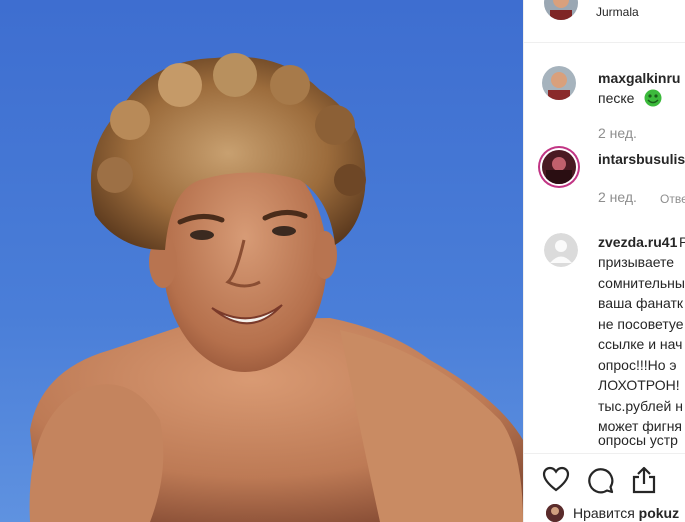 Image resolution: width=685 pixels, height=522 pixels. What do you see at coordinates (616, 98) in the screenshot?
I see `comment-text: песке` at bounding box center [616, 98].